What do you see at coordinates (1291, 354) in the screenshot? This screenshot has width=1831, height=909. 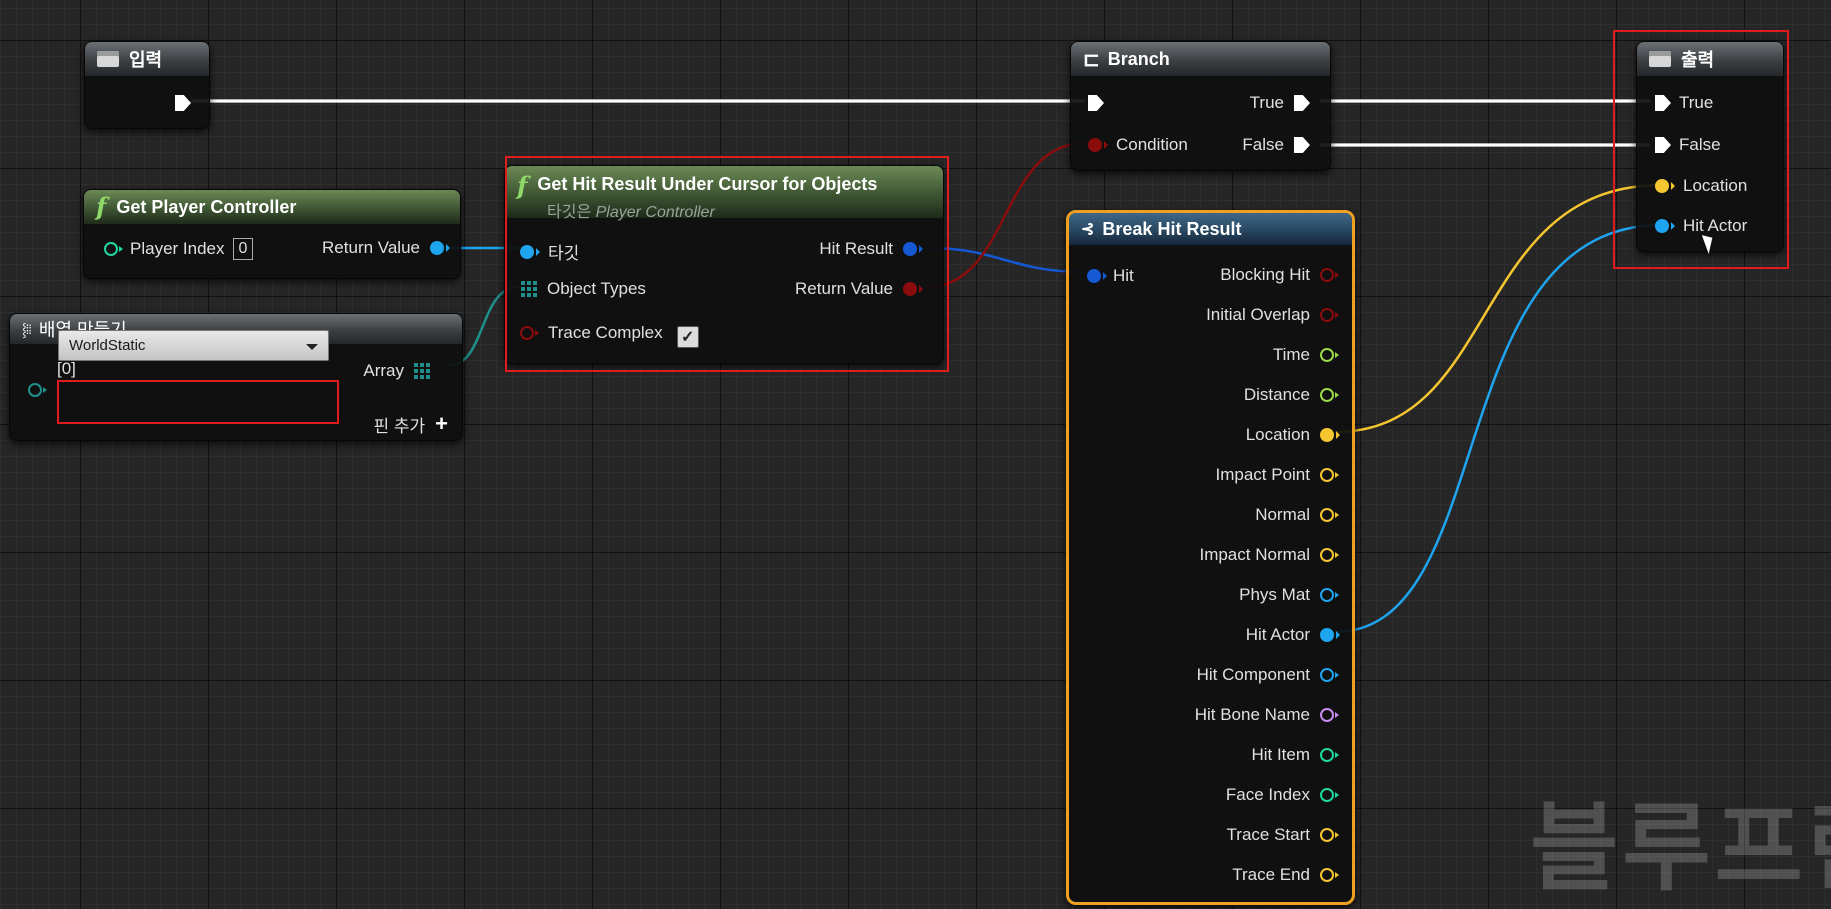 I see `break-output-label: Time` at bounding box center [1291, 354].